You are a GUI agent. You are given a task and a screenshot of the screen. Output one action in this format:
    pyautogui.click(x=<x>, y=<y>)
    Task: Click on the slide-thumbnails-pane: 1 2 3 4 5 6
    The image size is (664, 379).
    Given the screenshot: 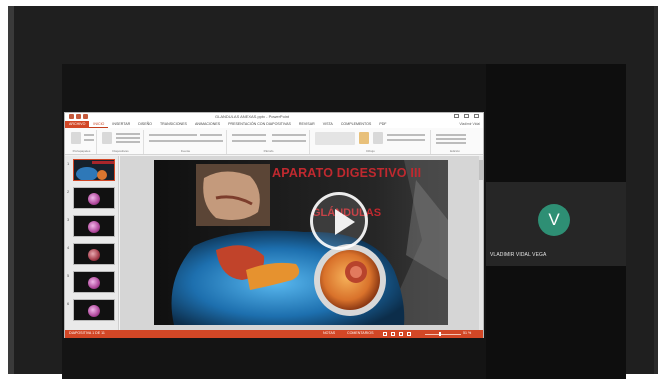 What is the action you would take?
    pyautogui.click(x=92, y=243)
    